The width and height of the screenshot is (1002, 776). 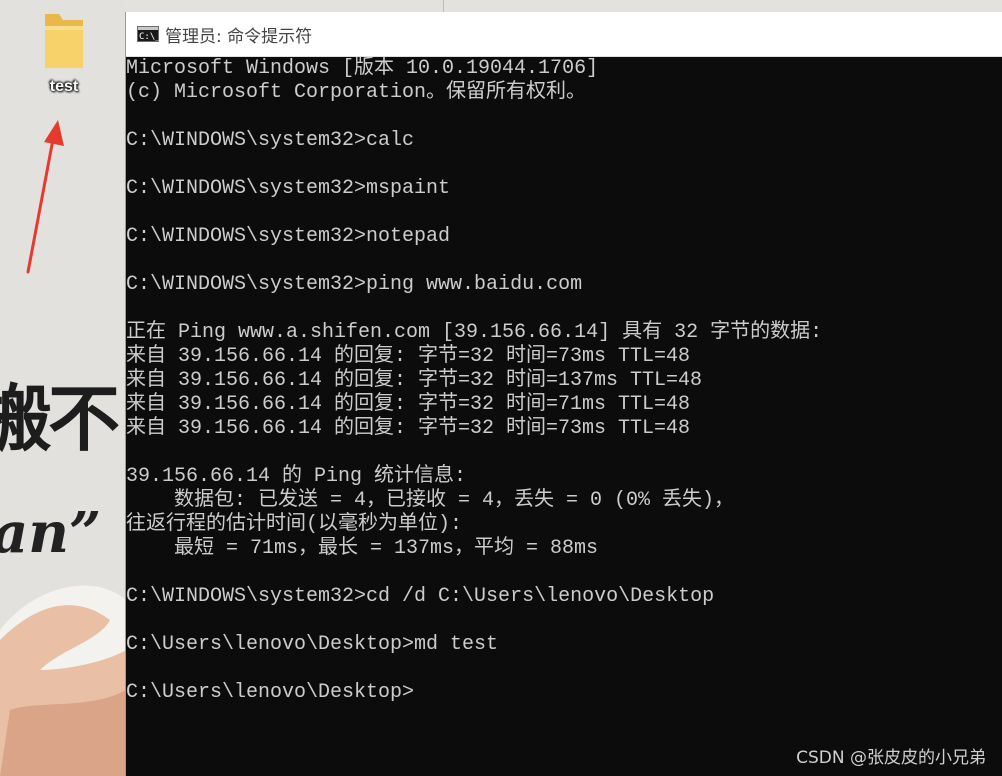 I want to click on desktop-background: test 搬不 an”, so click(x=63, y=388).